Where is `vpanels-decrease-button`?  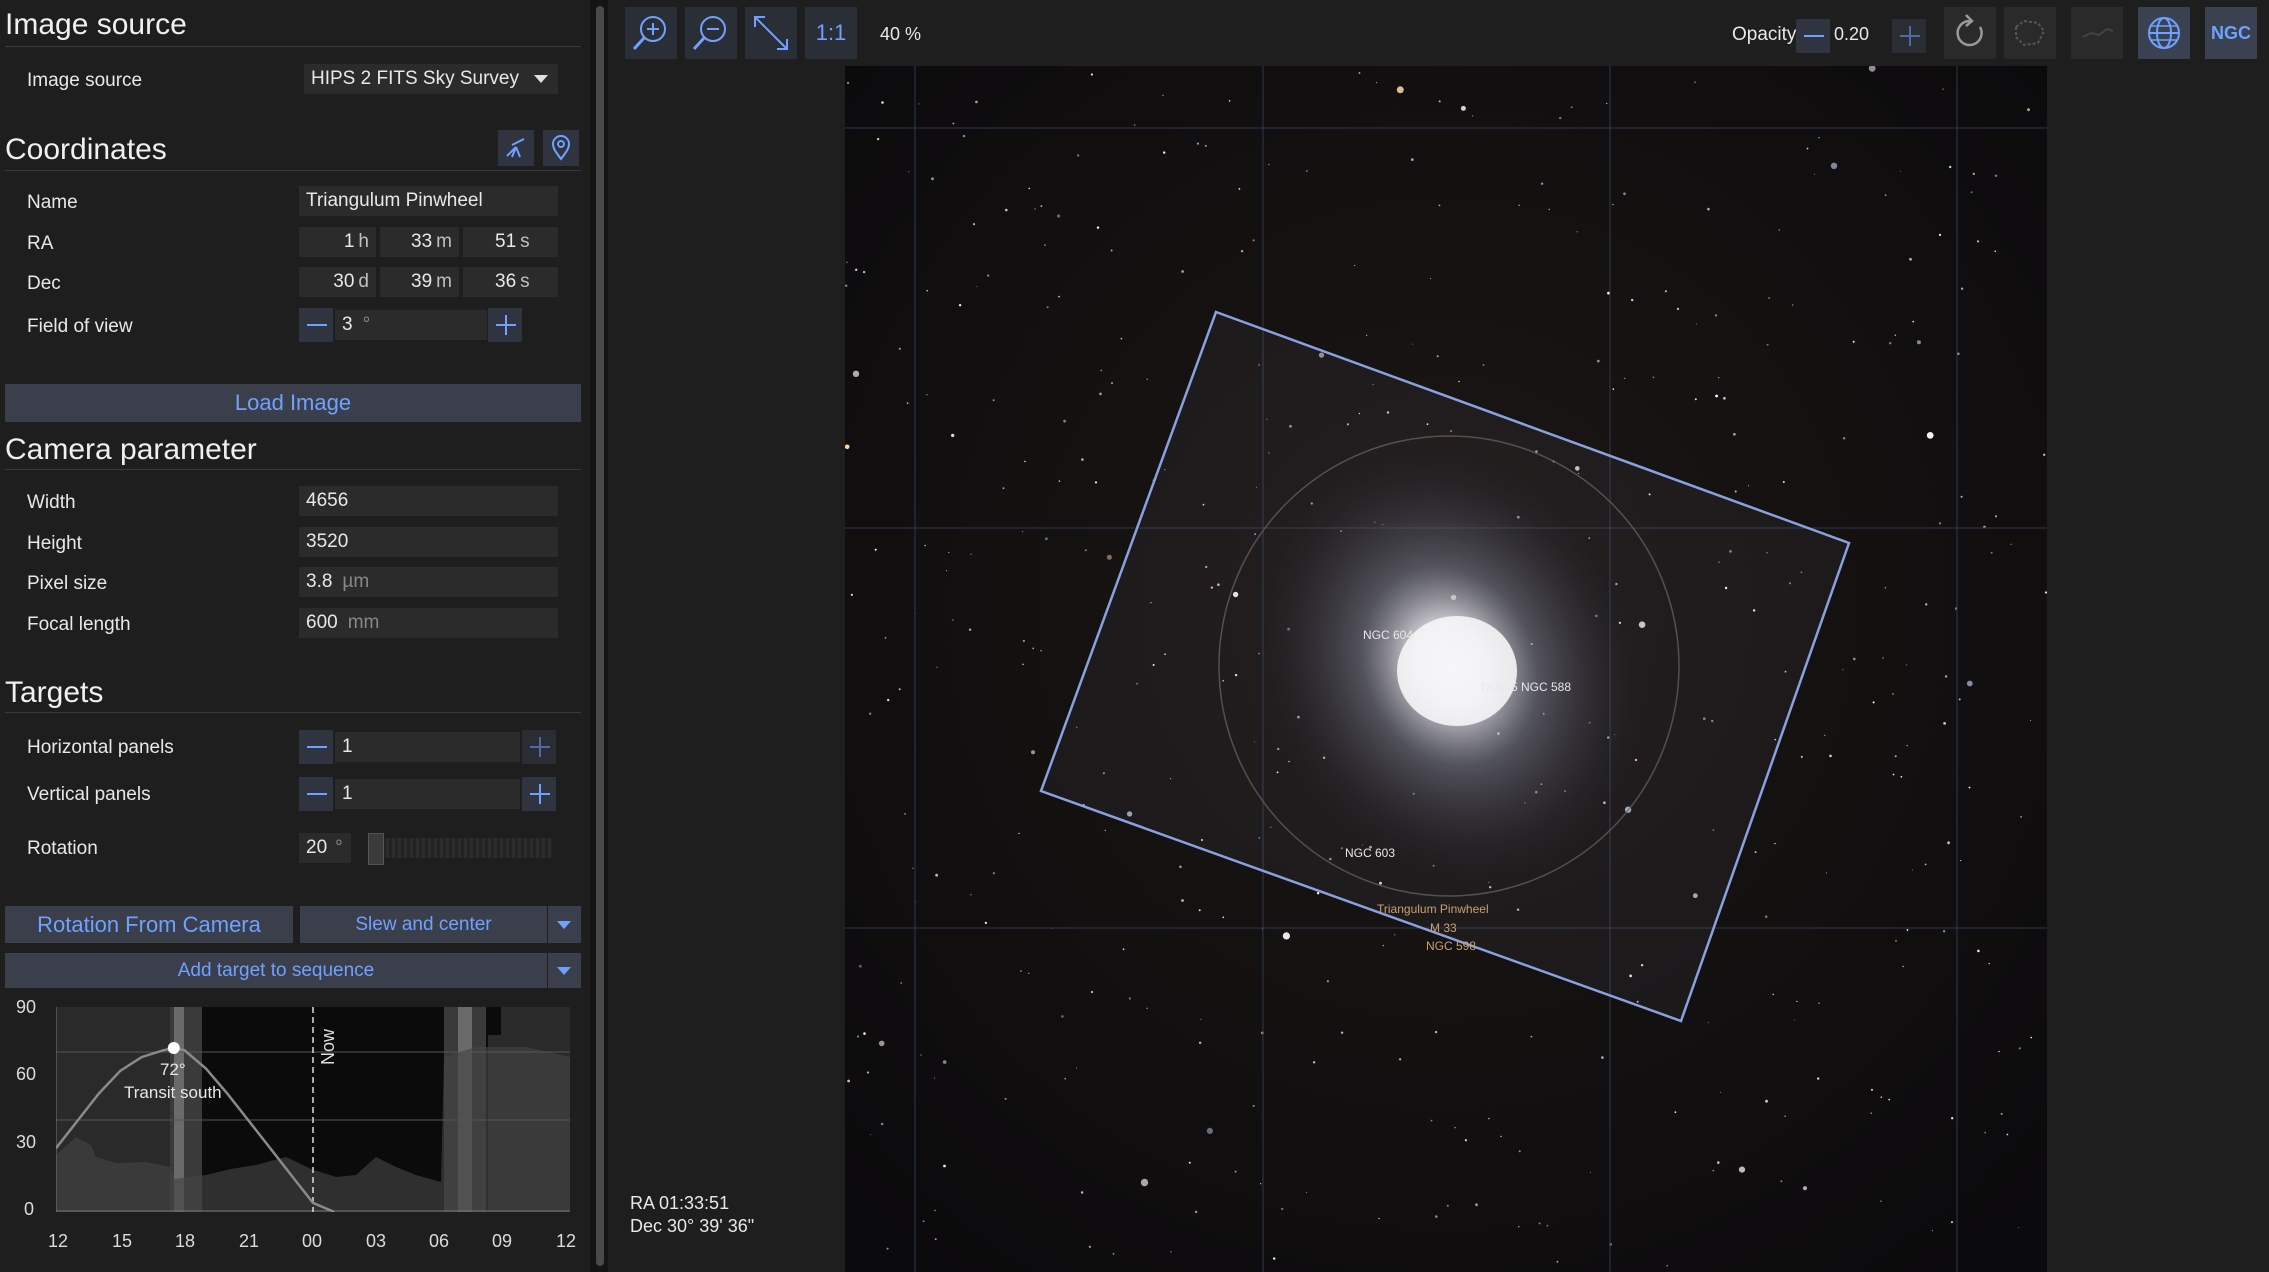
vpanels-decrease-button is located at coordinates (316, 794).